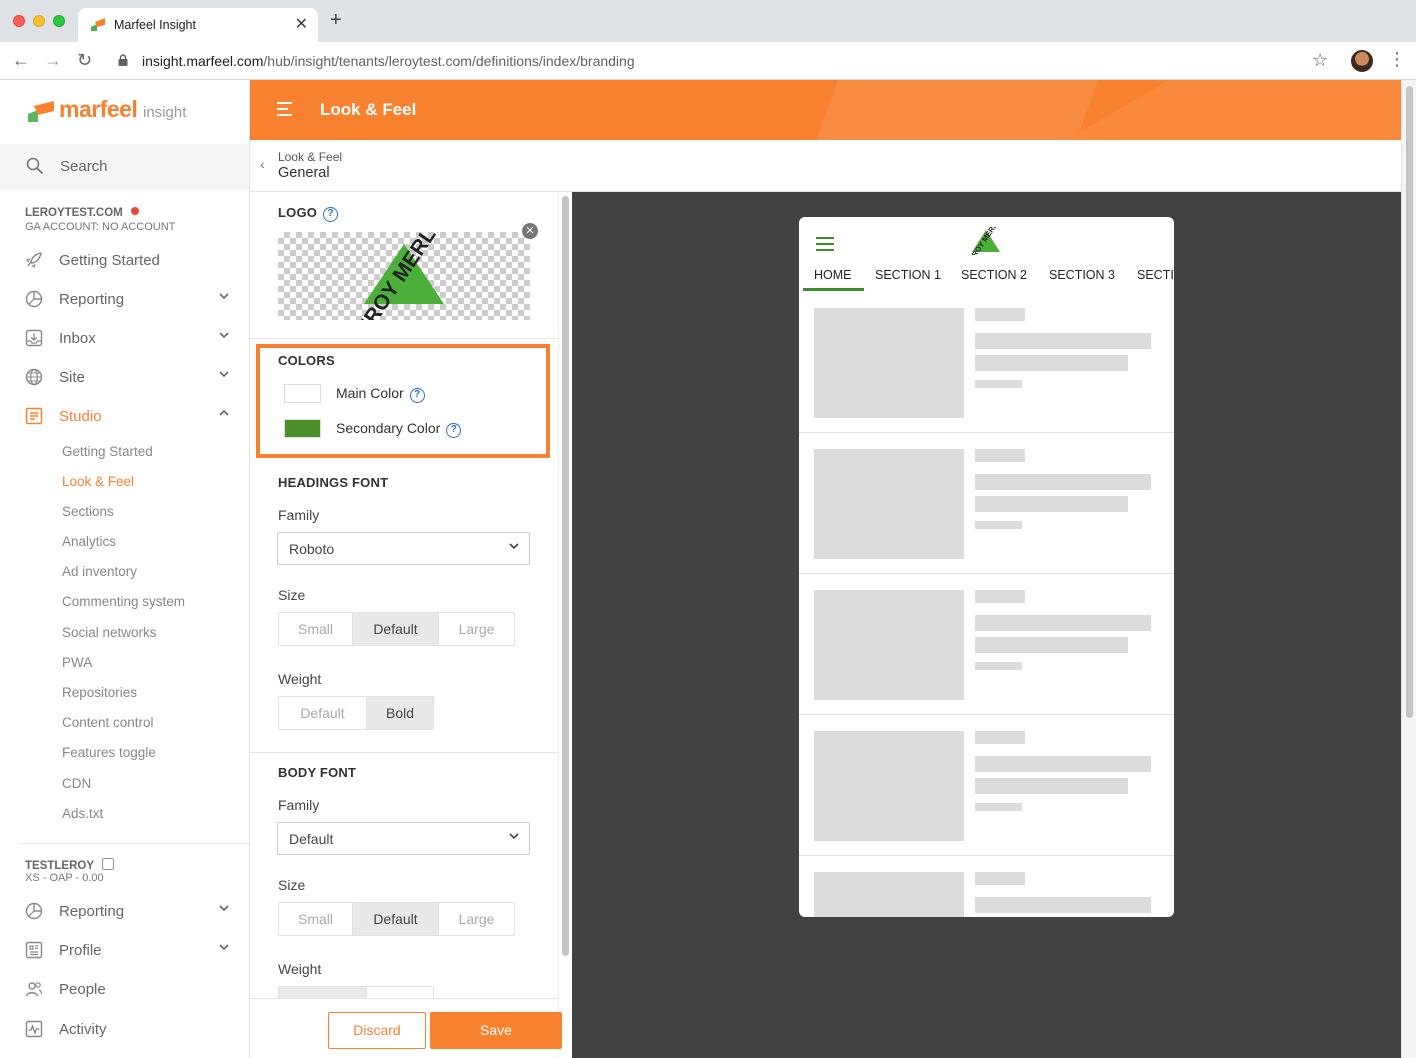 This screenshot has width=1416, height=1058. Describe the element at coordinates (124, 416) in the screenshot. I see `sidebar-item-studio: Studio` at that location.